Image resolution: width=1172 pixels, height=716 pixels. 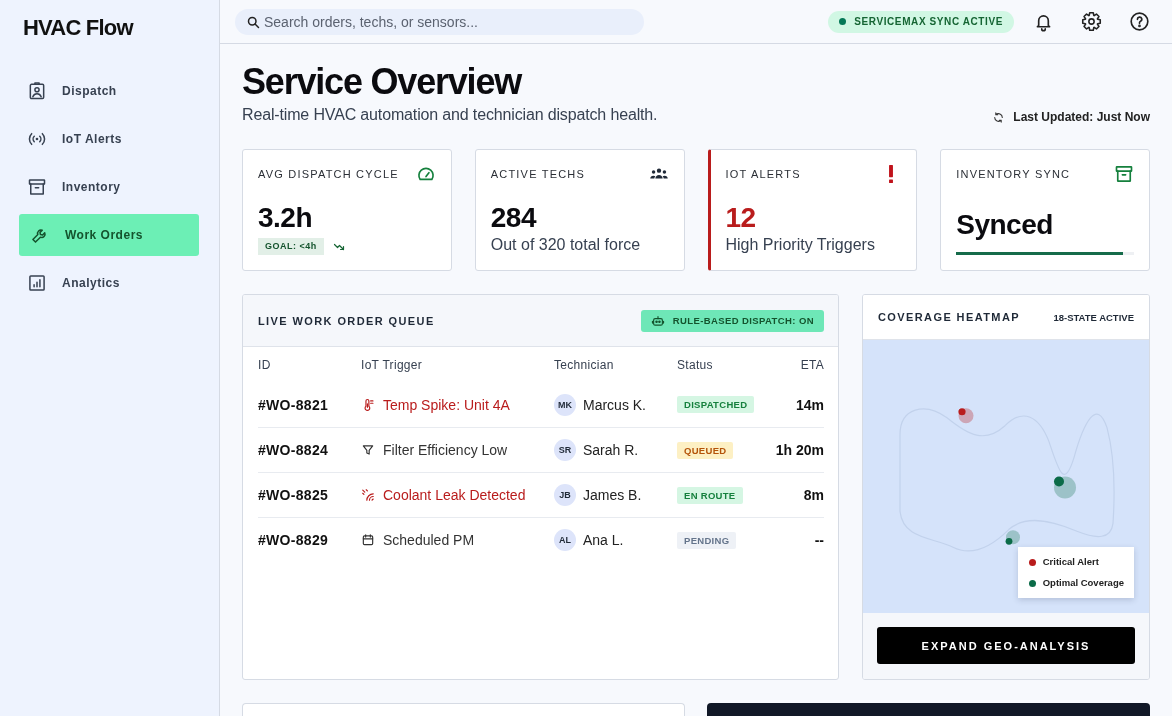 I want to click on exclamation-icon, so click(x=891, y=174).